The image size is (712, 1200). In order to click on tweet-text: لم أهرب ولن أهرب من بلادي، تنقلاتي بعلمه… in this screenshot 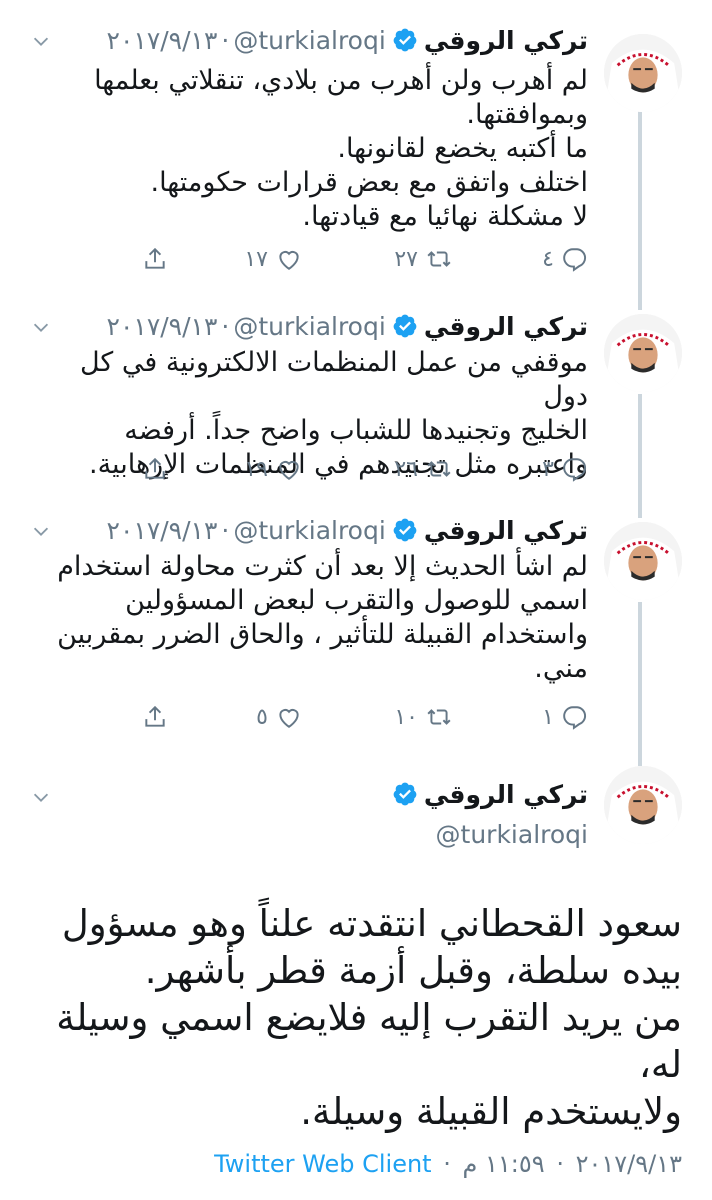, I will do `click(341, 148)`.